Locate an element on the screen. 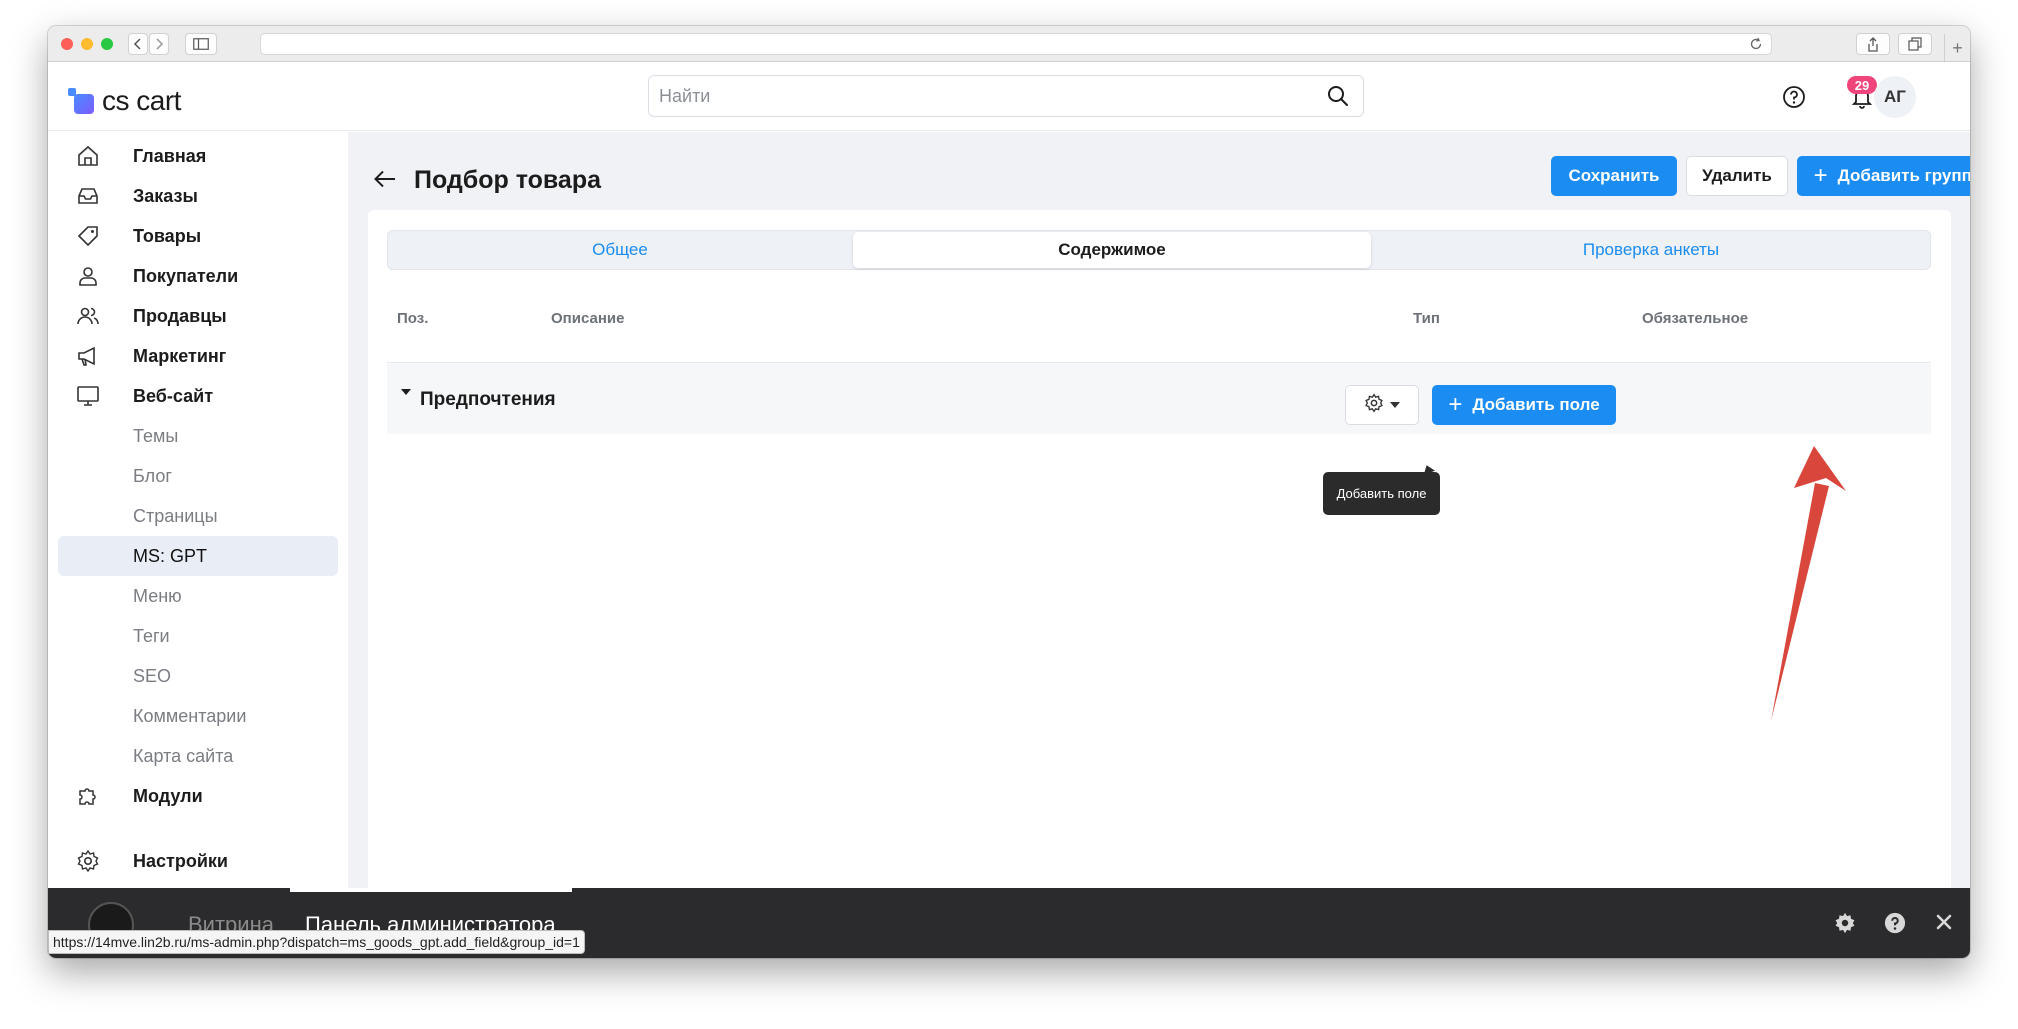 This screenshot has height=1029, width=2018. collapse-caret-icon is located at coordinates (406, 392).